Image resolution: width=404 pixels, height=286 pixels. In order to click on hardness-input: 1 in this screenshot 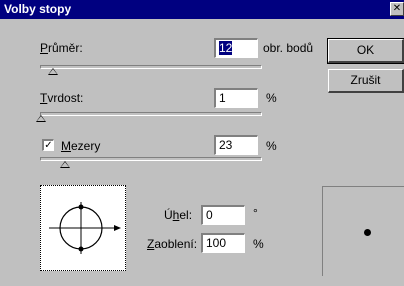, I will do `click(236, 98)`.